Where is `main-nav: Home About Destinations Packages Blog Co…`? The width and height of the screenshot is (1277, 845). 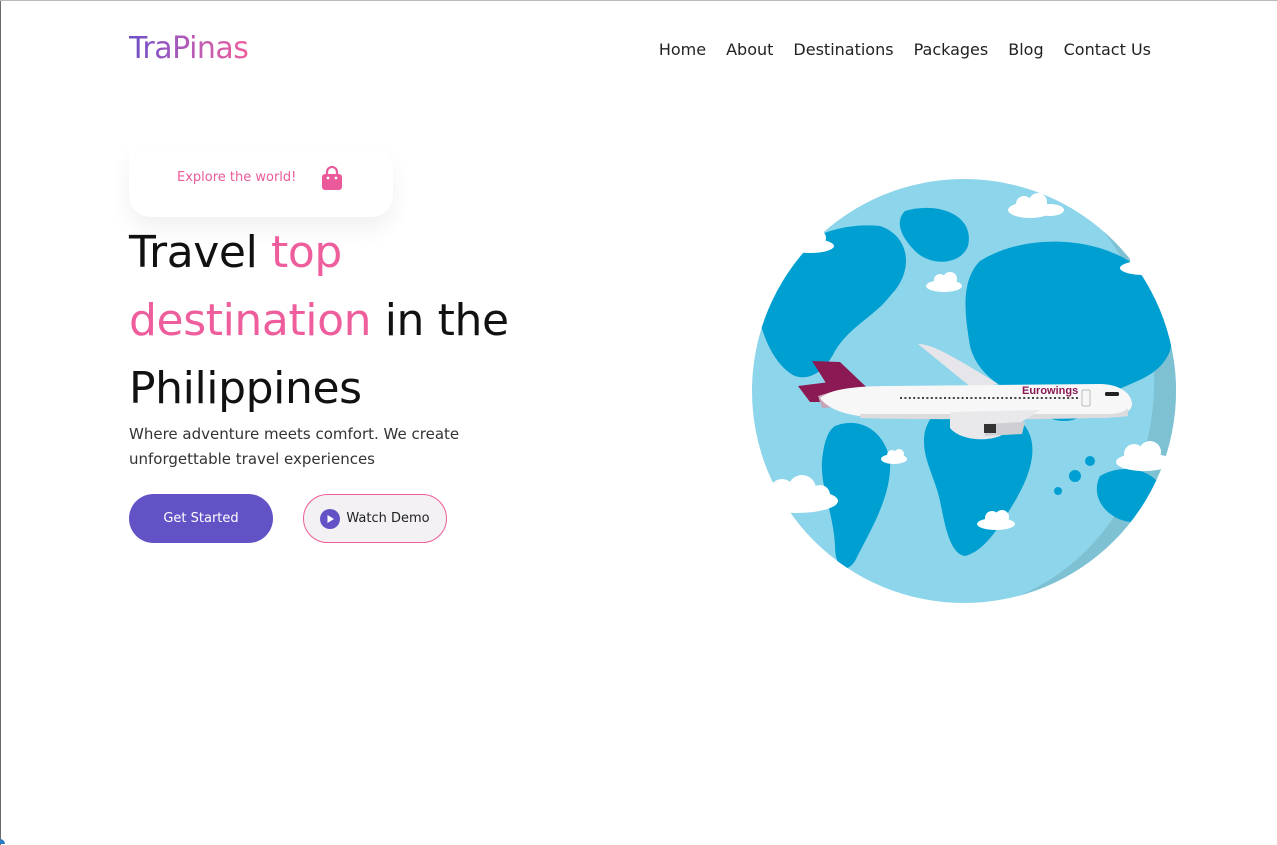 main-nav: Home About Destinations Packages Blog Co… is located at coordinates (905, 49).